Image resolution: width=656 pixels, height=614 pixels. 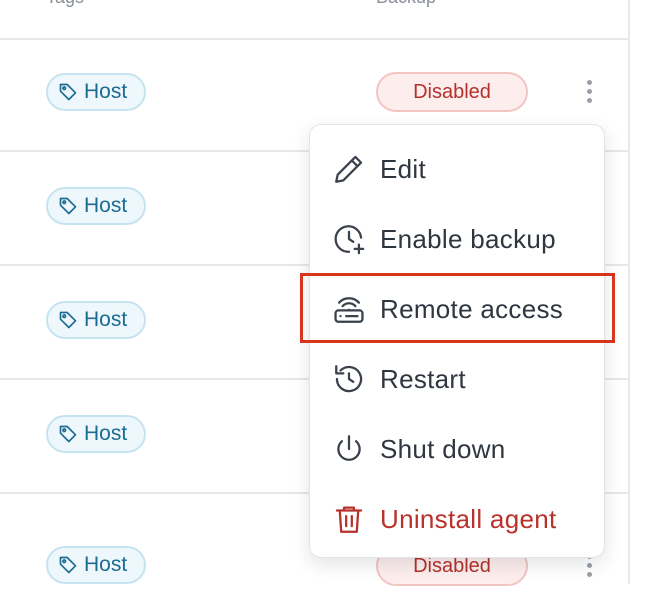 What do you see at coordinates (403, 168) in the screenshot?
I see `menu-item-label: Edit` at bounding box center [403, 168].